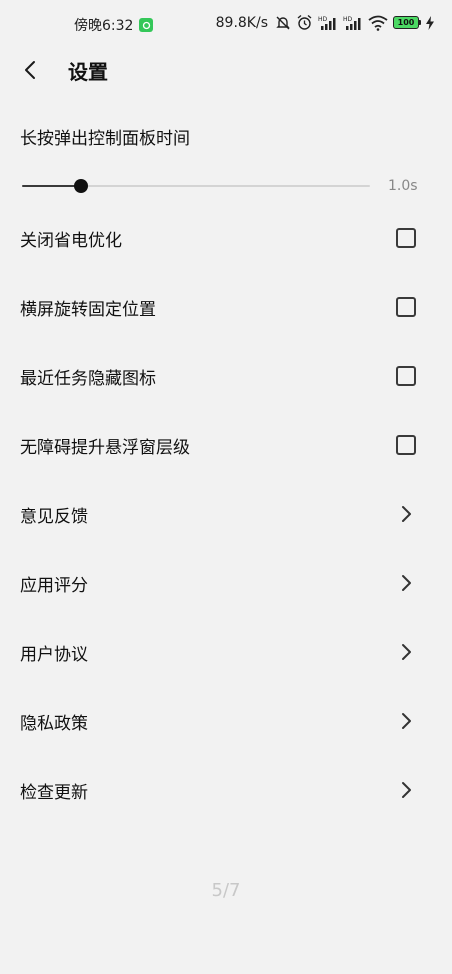 The image size is (452, 974). I want to click on toggle-label: 最近任务隐藏图标, so click(88, 379).